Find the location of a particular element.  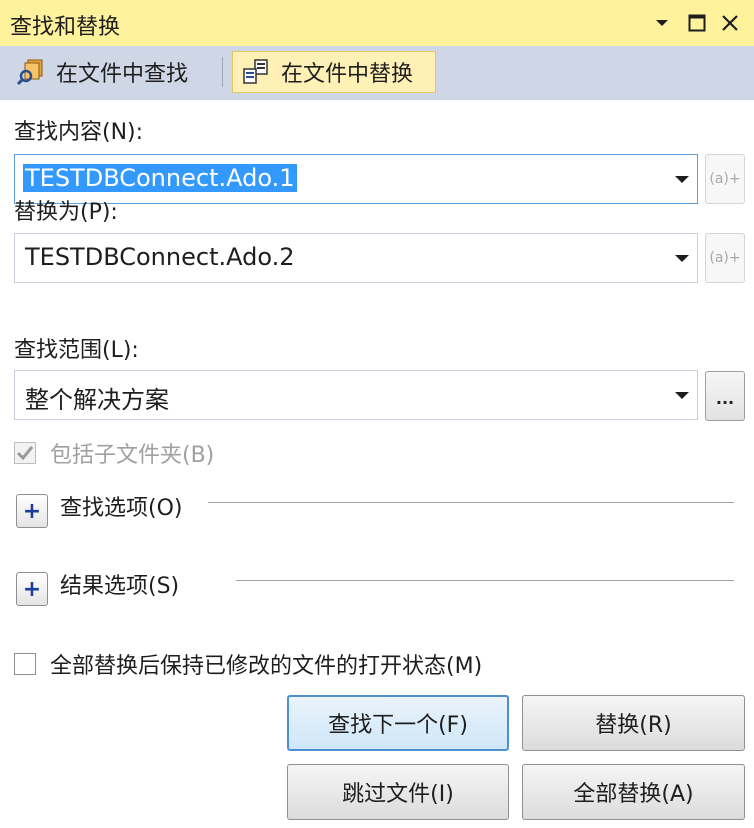

find-what-value: TESTDBConnect.Ado.1 is located at coordinates (160, 178).